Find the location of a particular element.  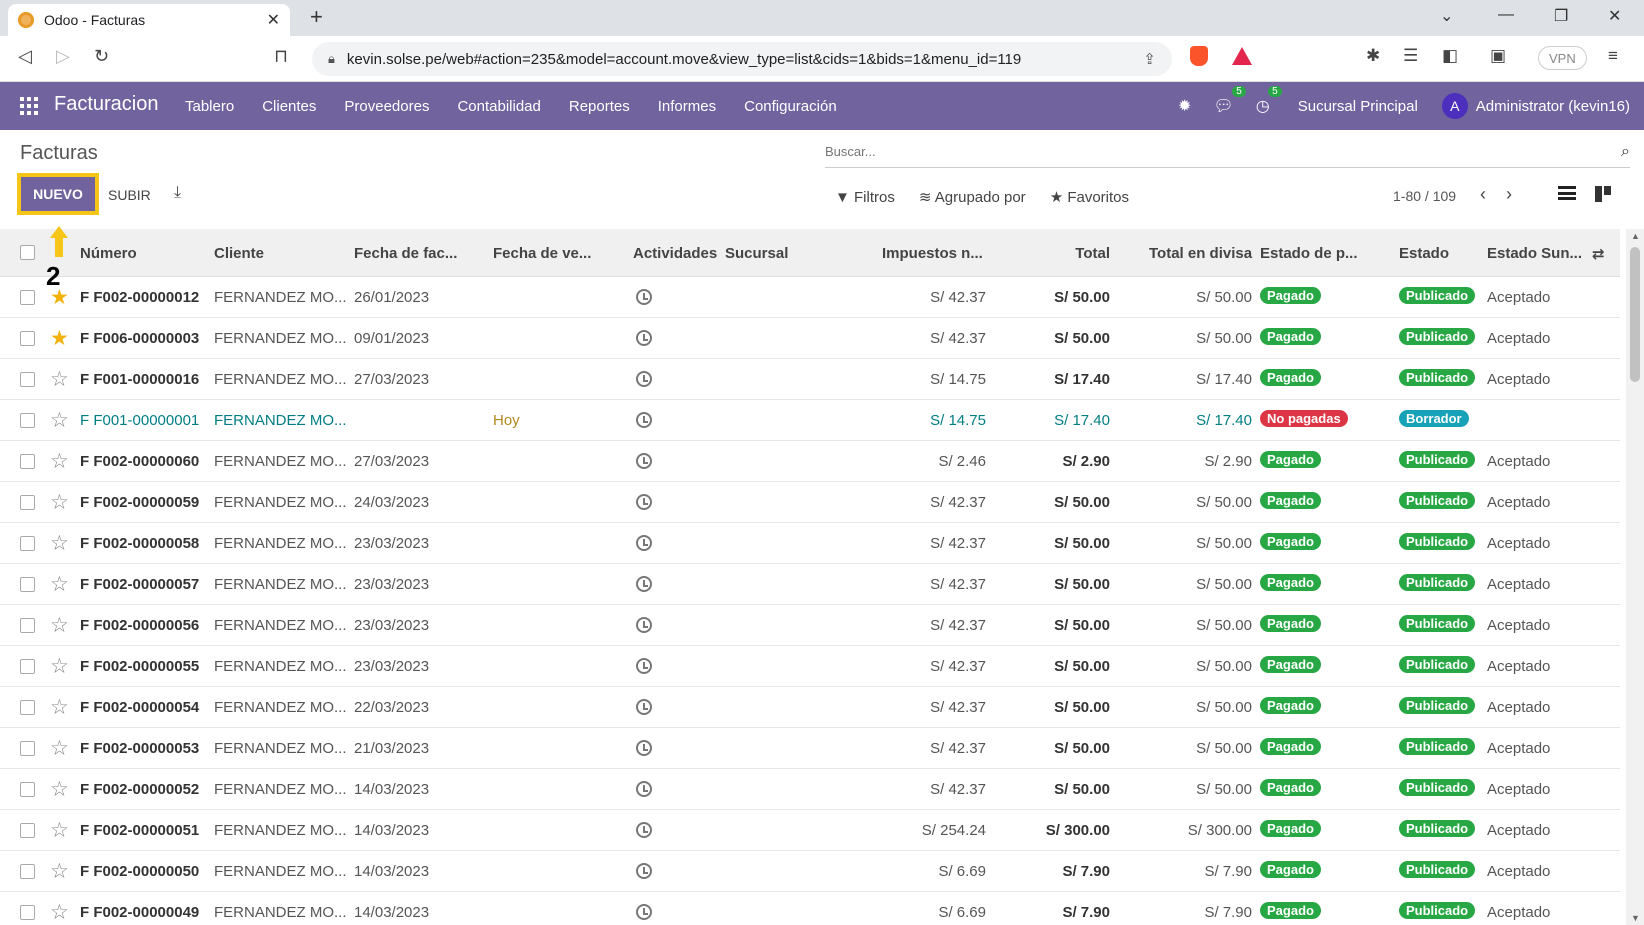

select-all-checkbox is located at coordinates (27, 252).